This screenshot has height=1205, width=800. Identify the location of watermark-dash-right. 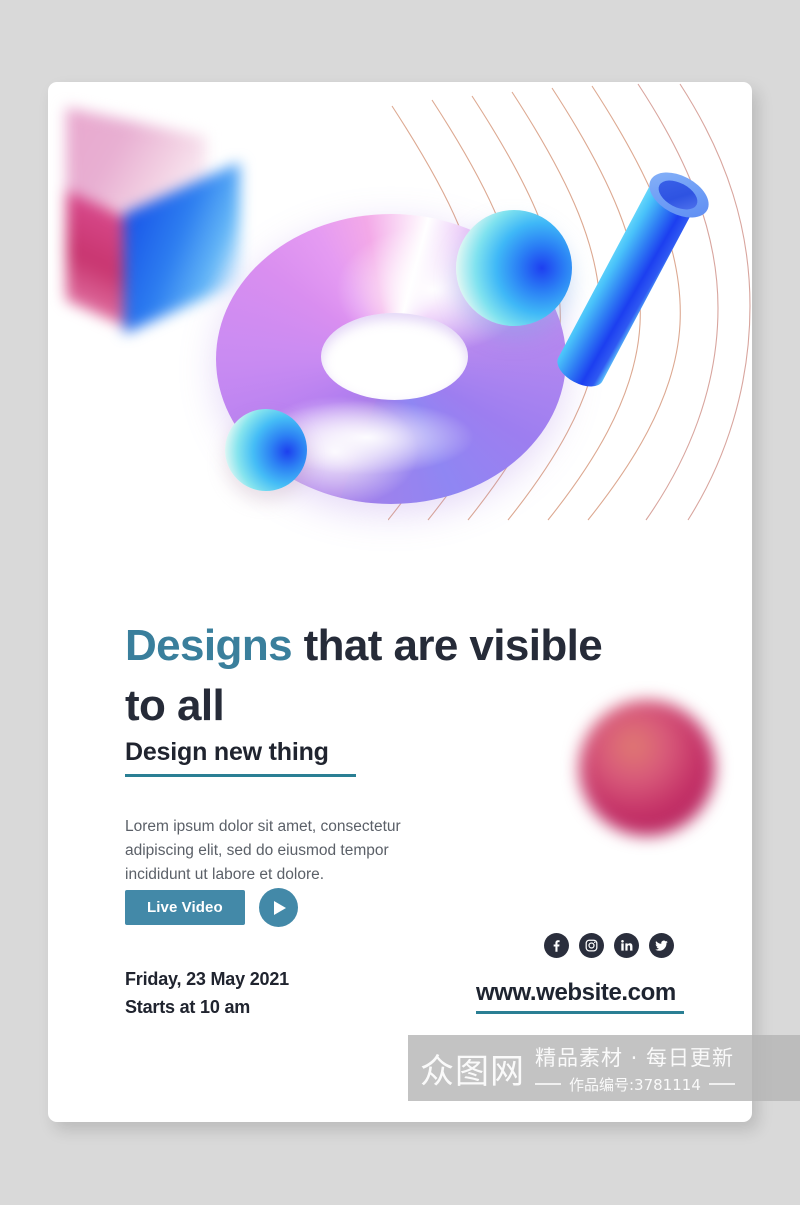
(721, 1084).